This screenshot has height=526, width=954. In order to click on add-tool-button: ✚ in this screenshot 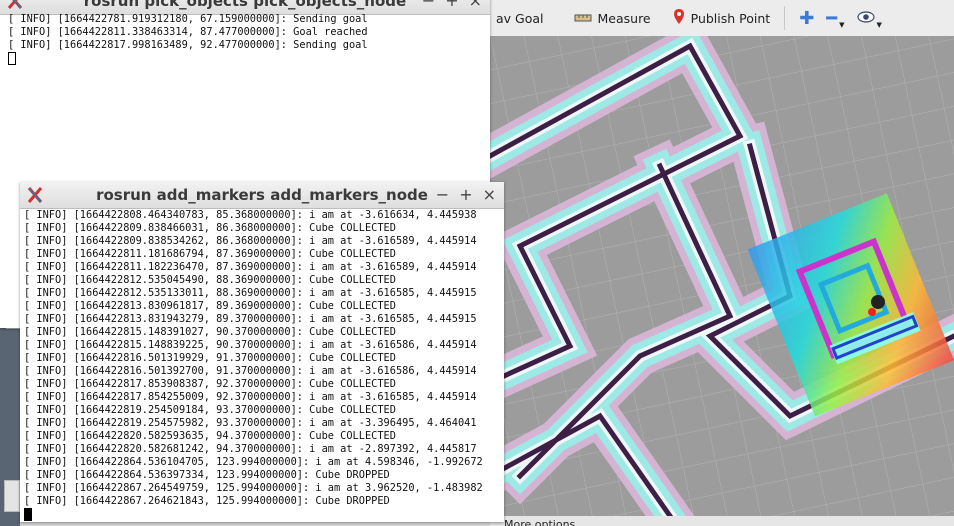, I will do `click(806, 18)`.